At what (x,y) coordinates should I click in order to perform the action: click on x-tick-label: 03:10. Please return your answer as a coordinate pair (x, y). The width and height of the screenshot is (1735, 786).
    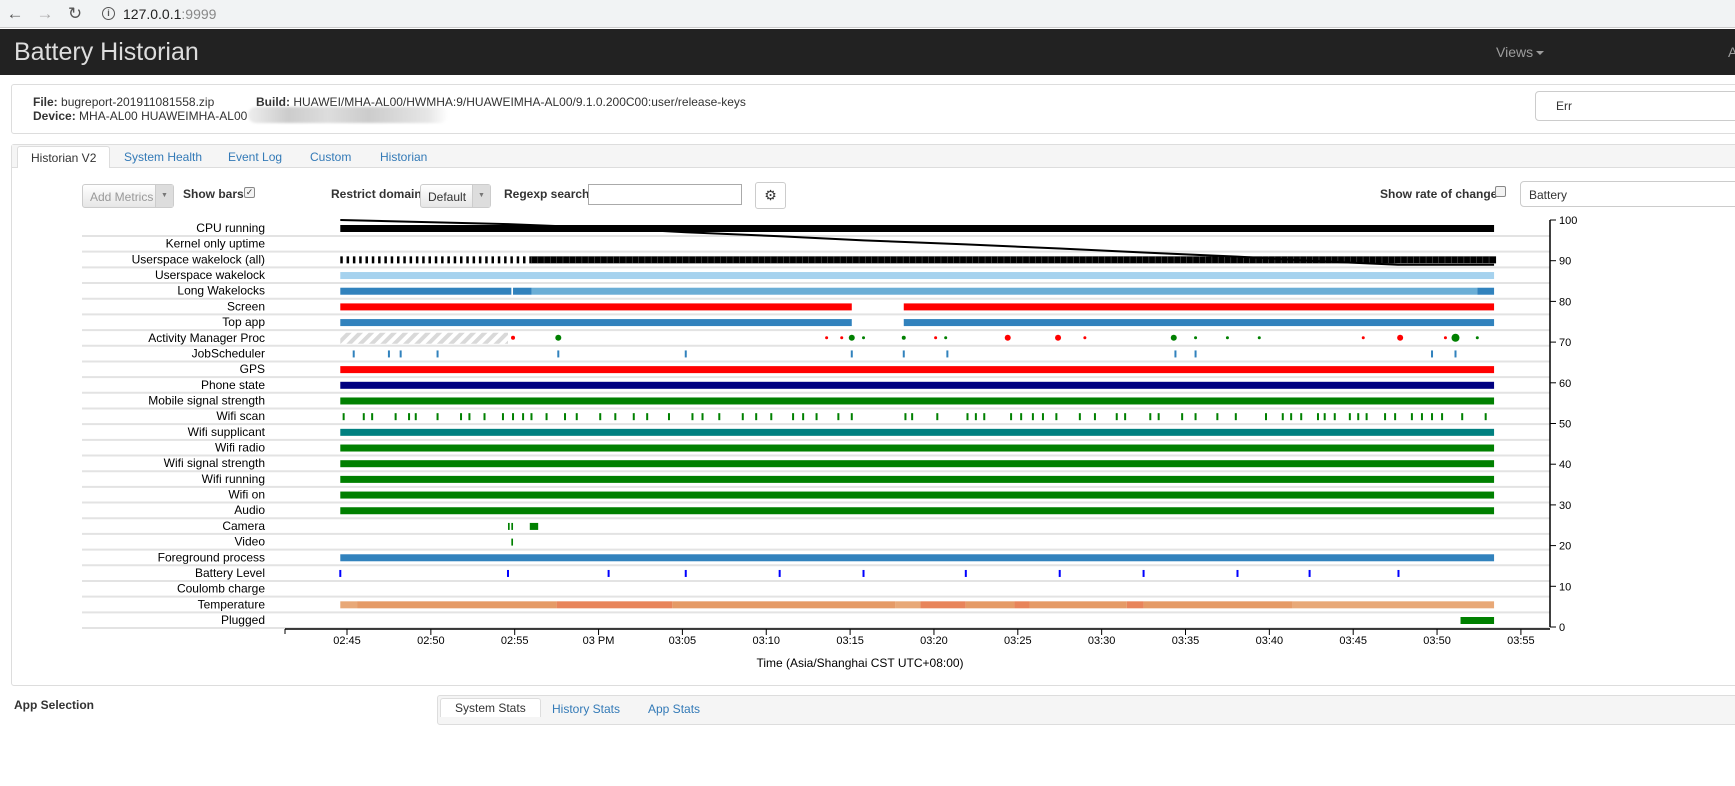
    Looking at the image, I should click on (766, 641).